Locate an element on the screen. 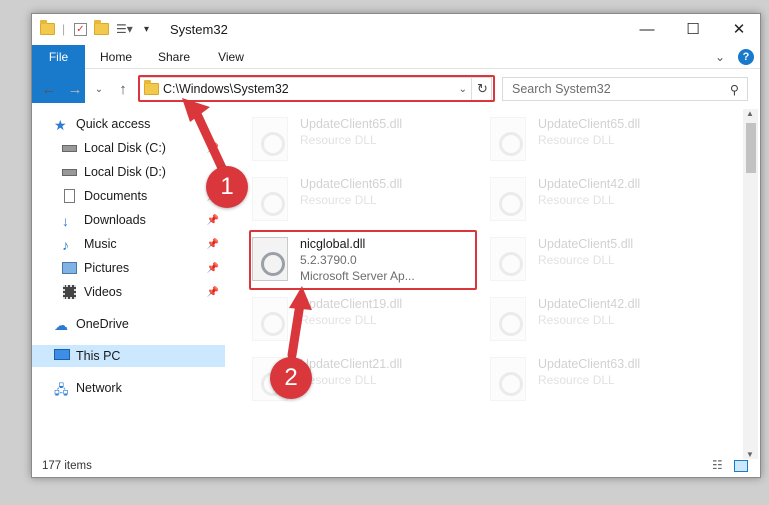 This screenshot has height=505, width=769. step-marker-1: 1 is located at coordinates (227, 187).